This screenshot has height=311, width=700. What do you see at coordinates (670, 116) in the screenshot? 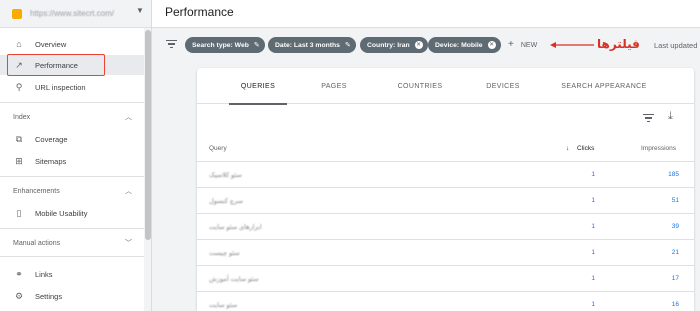
I see `download-icon: ⤓` at bounding box center [670, 116].